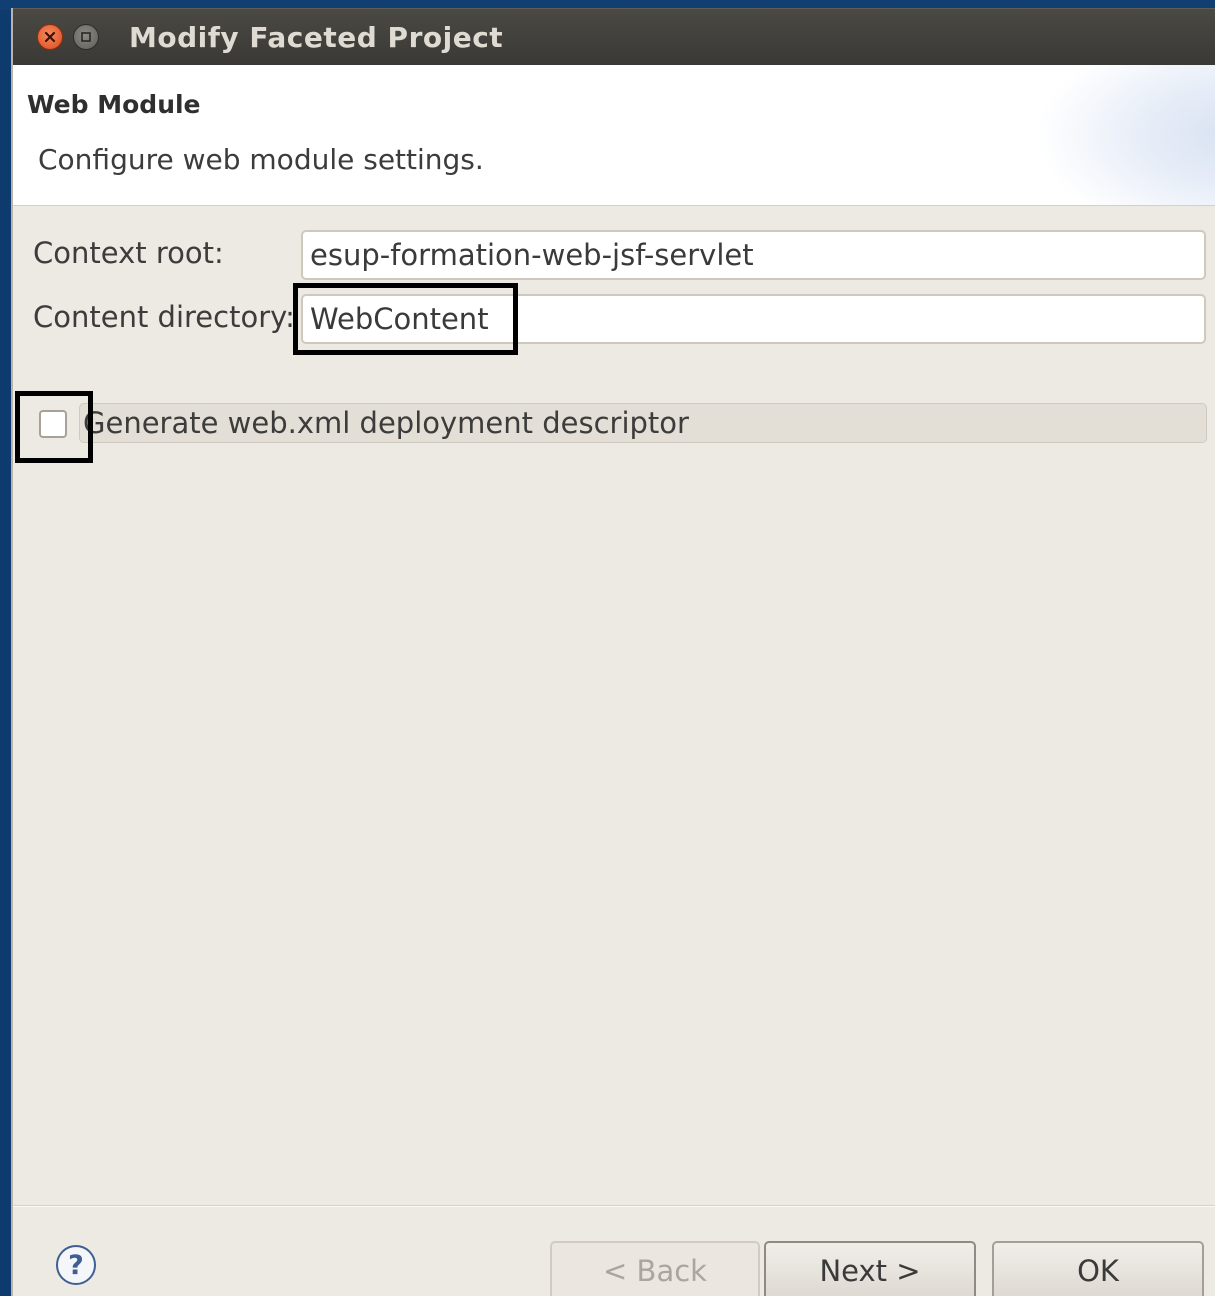 Image resolution: width=1215 pixels, height=1296 pixels. I want to click on generate-descriptor-label: Generate web.xml deployment descriptor, so click(386, 423).